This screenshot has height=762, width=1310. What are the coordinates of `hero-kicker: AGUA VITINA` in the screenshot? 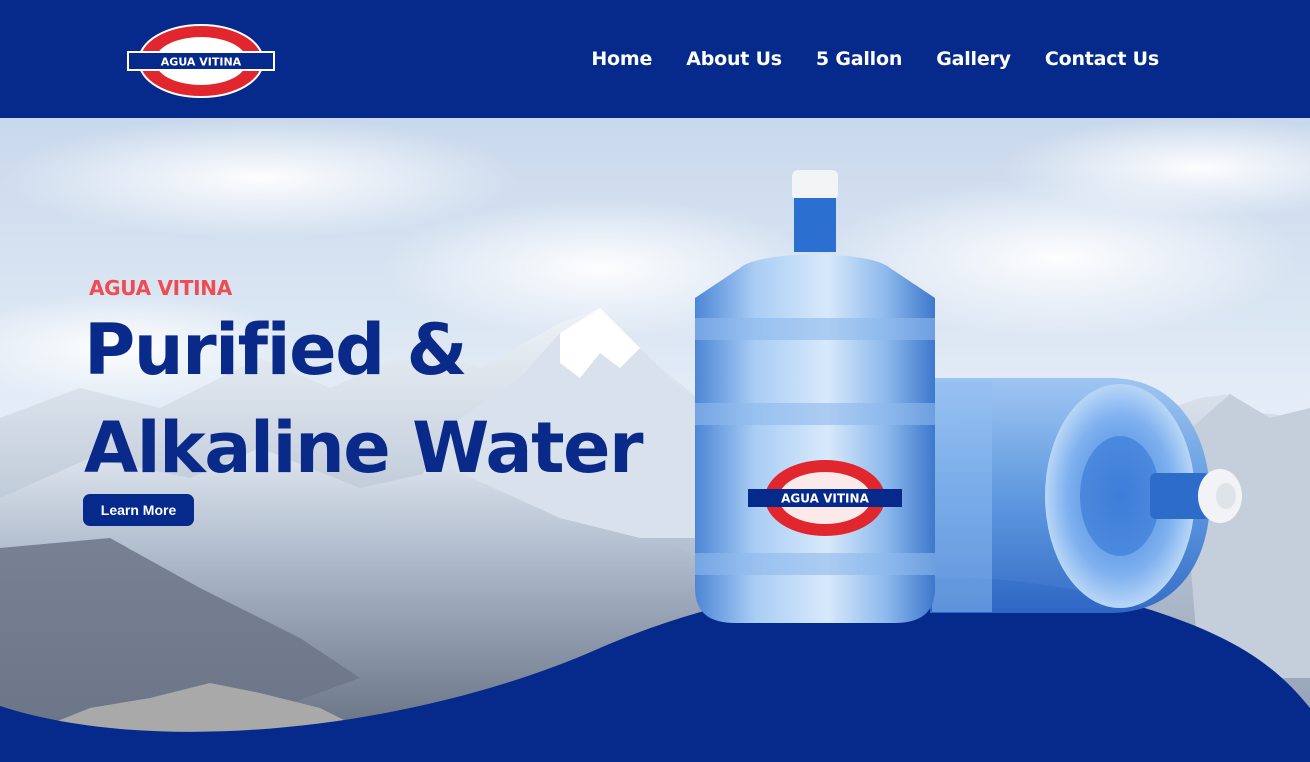 It's located at (160, 288).